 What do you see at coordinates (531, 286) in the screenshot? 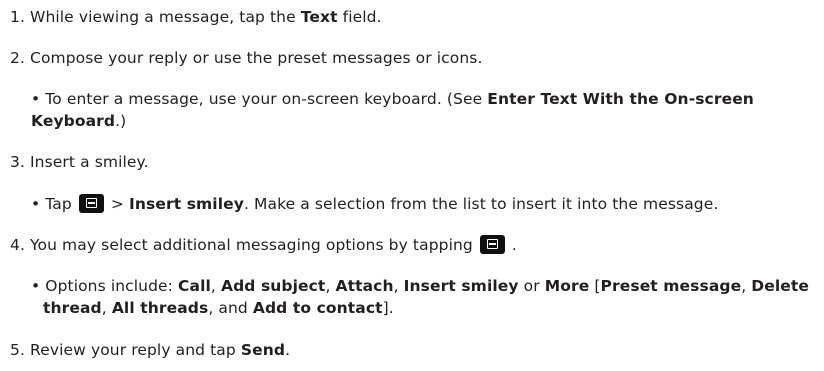
I see `separator: or` at bounding box center [531, 286].